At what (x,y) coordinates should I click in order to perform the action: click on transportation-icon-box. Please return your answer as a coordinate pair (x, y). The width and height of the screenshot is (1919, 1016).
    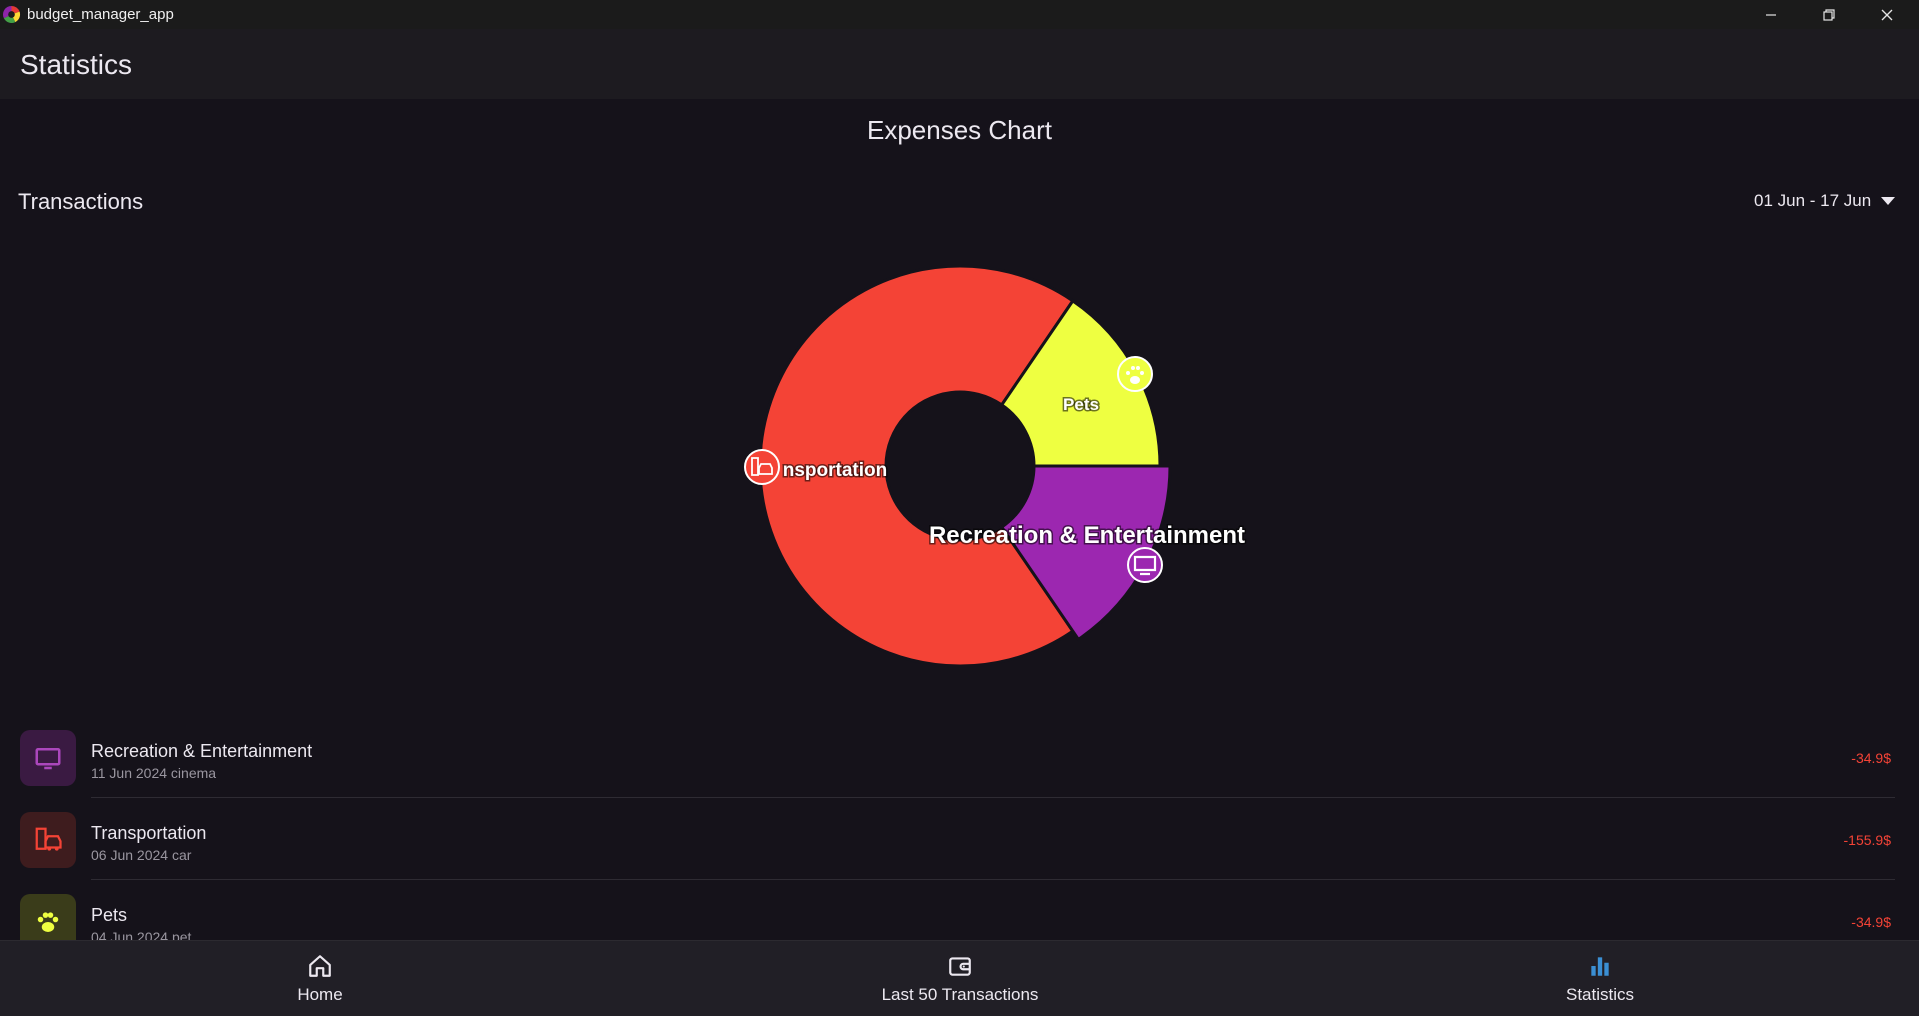
    Looking at the image, I should click on (48, 840).